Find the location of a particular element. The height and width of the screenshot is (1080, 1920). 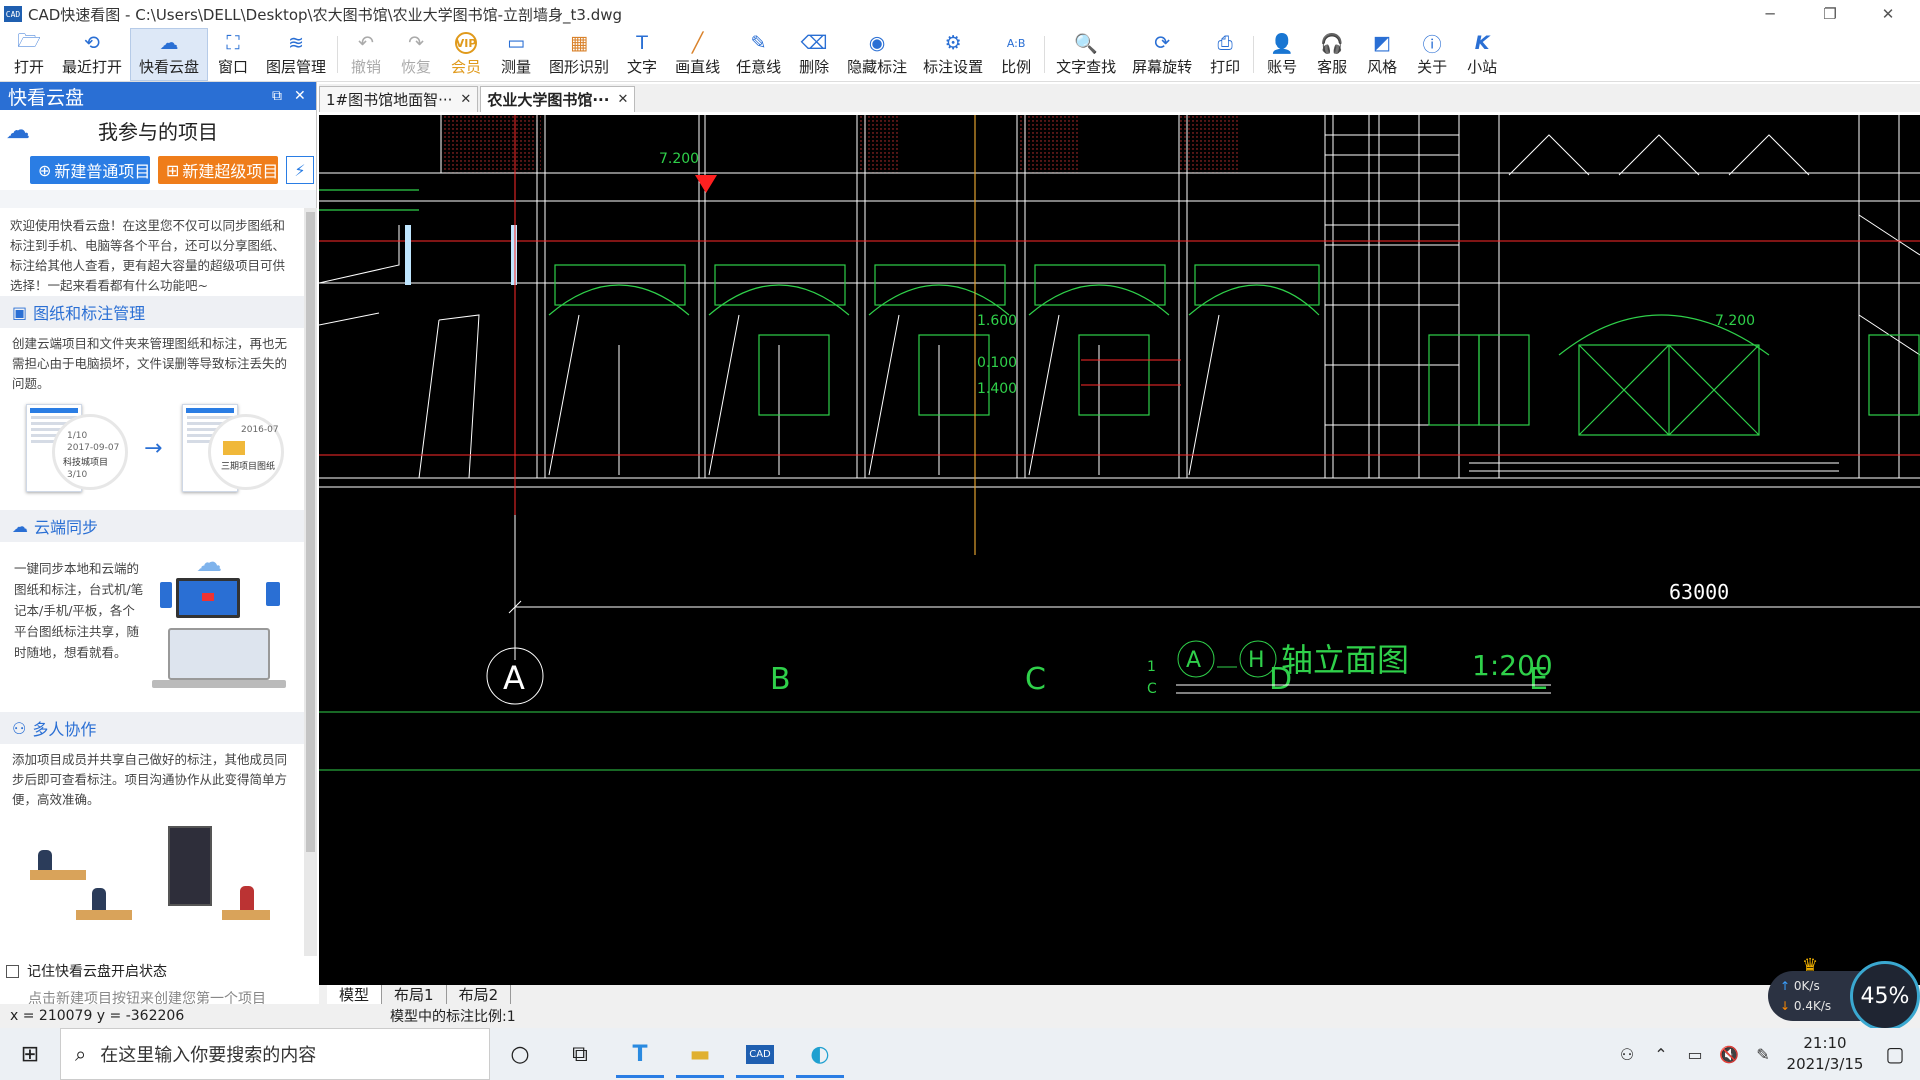

taskbar-app-t: T is located at coordinates (640, 1054).